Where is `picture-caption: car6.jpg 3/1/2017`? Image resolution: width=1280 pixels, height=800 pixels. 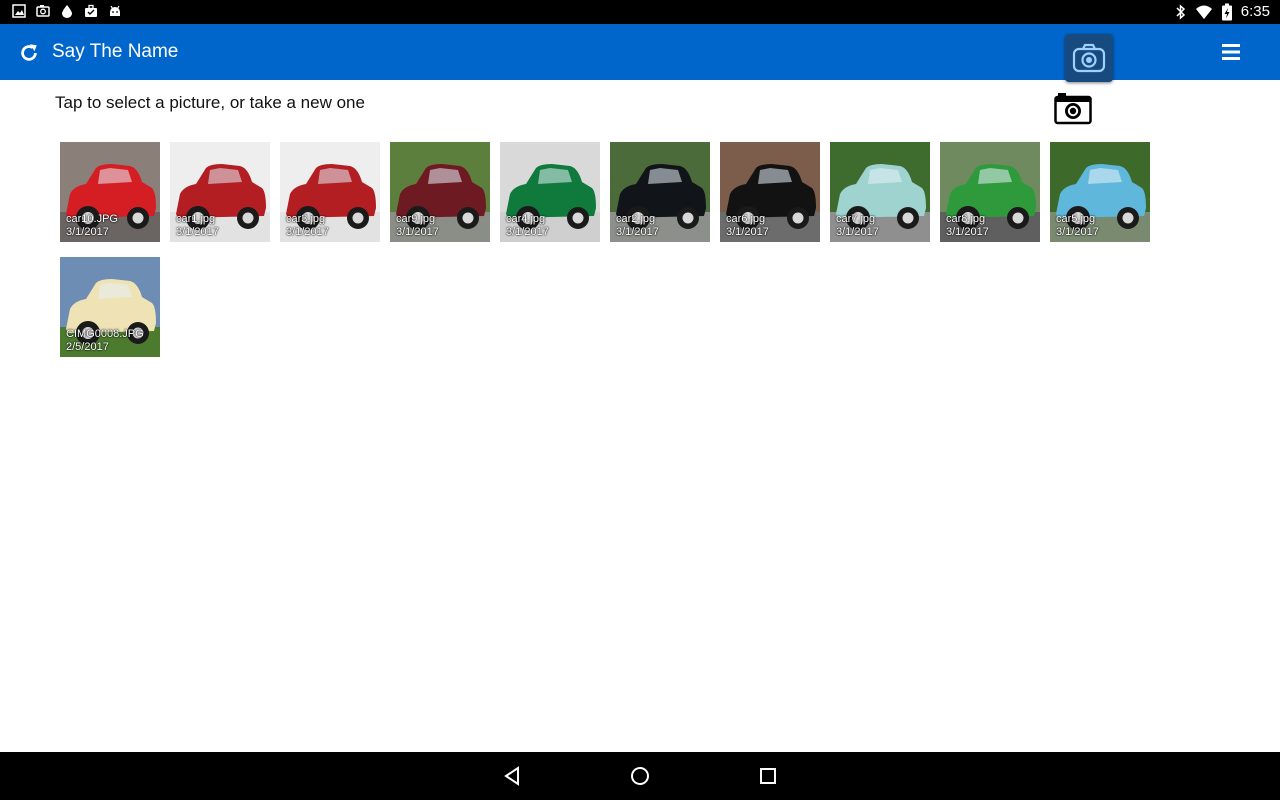 picture-caption: car6.jpg 3/1/2017 is located at coordinates (747, 226).